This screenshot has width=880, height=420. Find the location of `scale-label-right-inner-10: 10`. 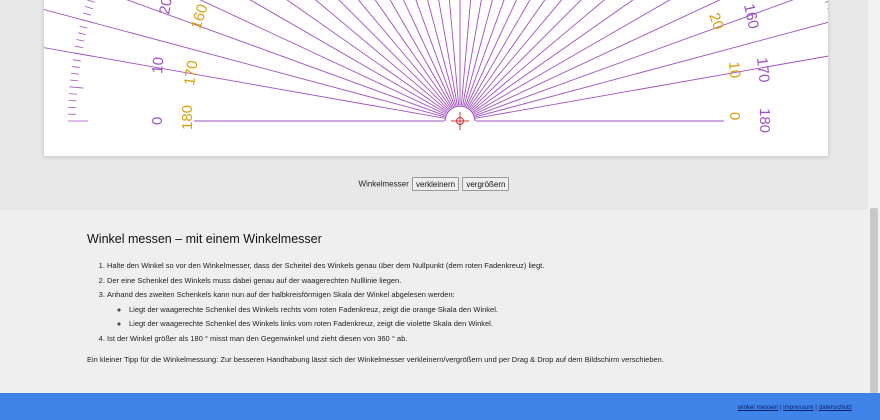

scale-label-right-inner-10: 10 is located at coordinates (734, 70).